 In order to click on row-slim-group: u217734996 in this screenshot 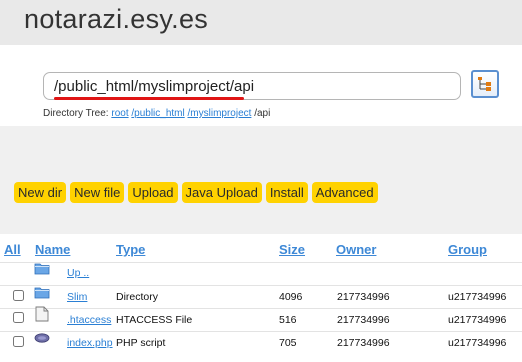, I will do `click(477, 297)`.